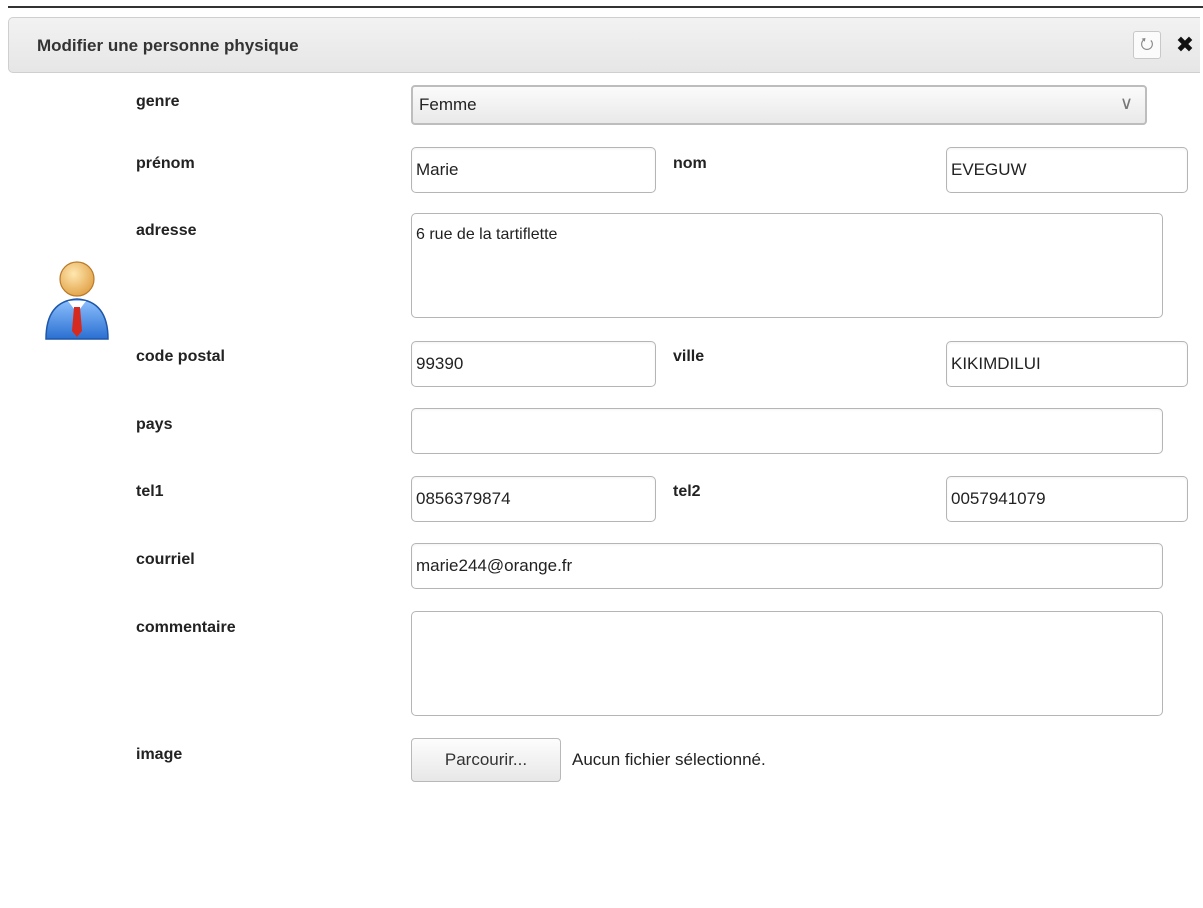 This screenshot has height=908, width=1203. What do you see at coordinates (1126, 103) in the screenshot?
I see `chevron-down-icon: ∨` at bounding box center [1126, 103].